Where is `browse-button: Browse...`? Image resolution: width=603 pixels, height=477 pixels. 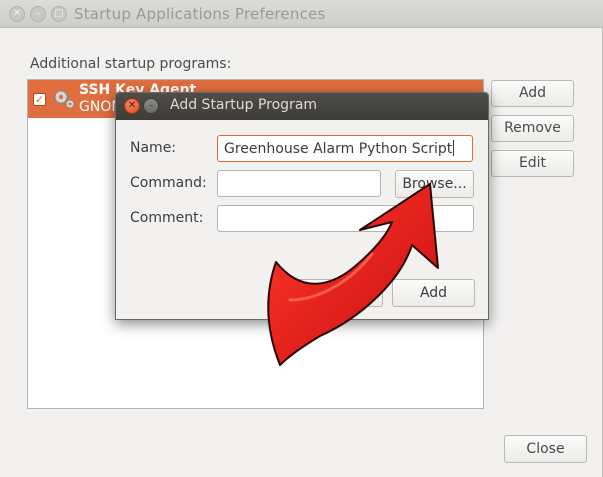 browse-button: Browse... is located at coordinates (434, 184).